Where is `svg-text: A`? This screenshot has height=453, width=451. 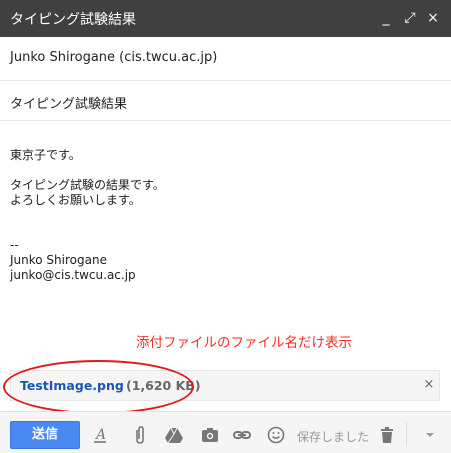
svg-text: A is located at coordinates (100, 435).